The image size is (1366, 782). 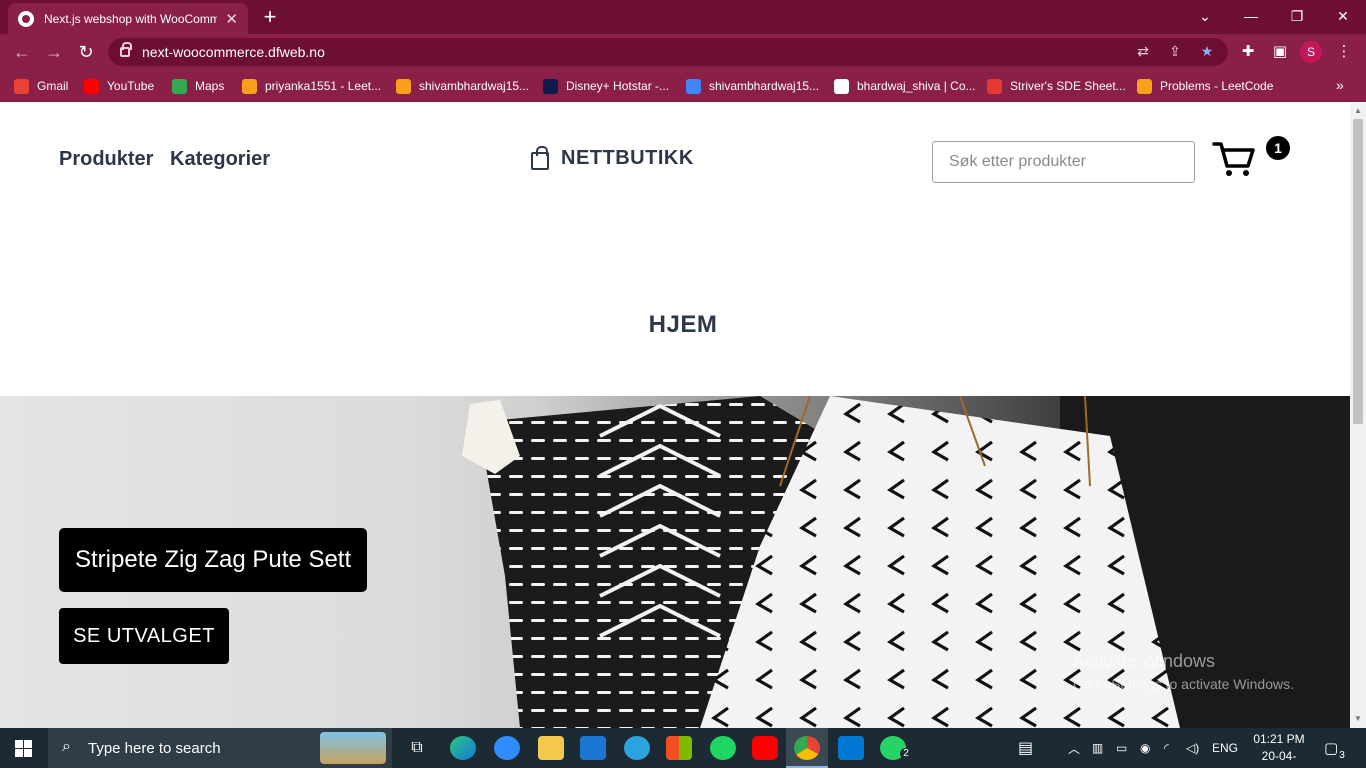 I want to click on chrome-taskbar-button, so click(x=807, y=748).